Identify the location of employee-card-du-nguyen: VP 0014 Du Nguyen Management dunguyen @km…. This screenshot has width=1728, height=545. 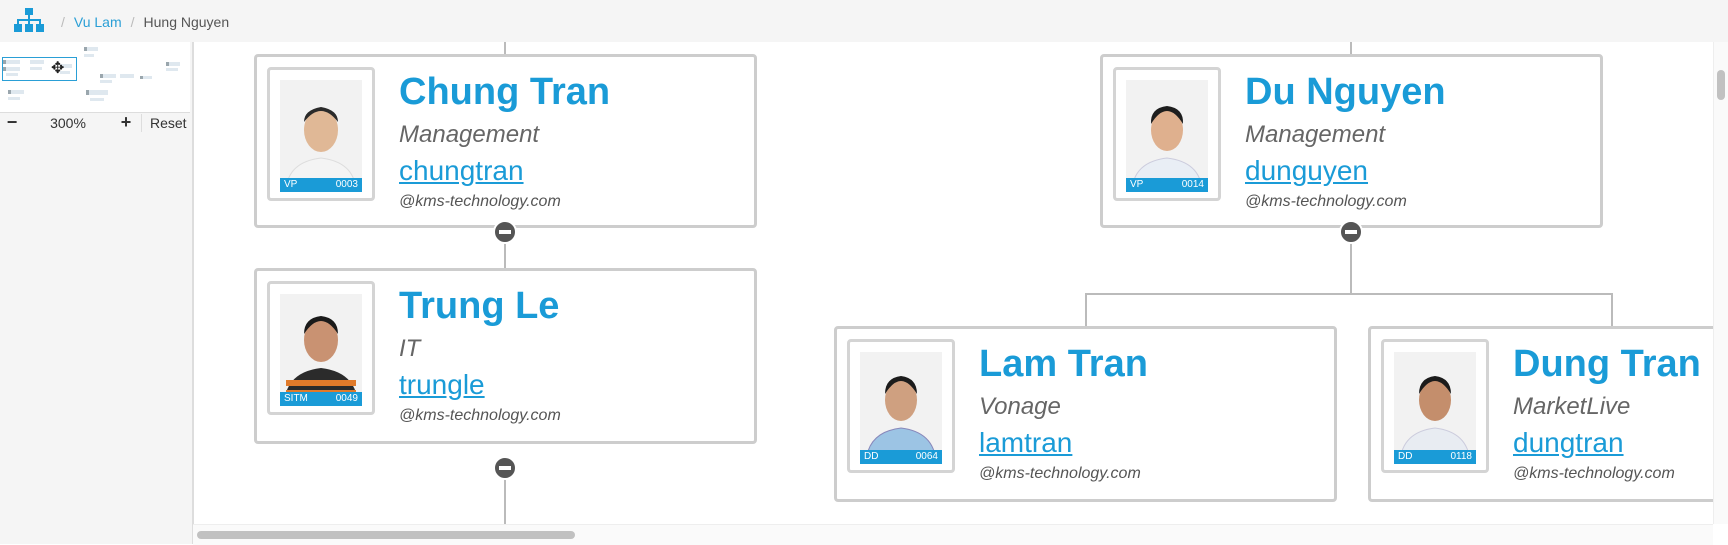
(1351, 141).